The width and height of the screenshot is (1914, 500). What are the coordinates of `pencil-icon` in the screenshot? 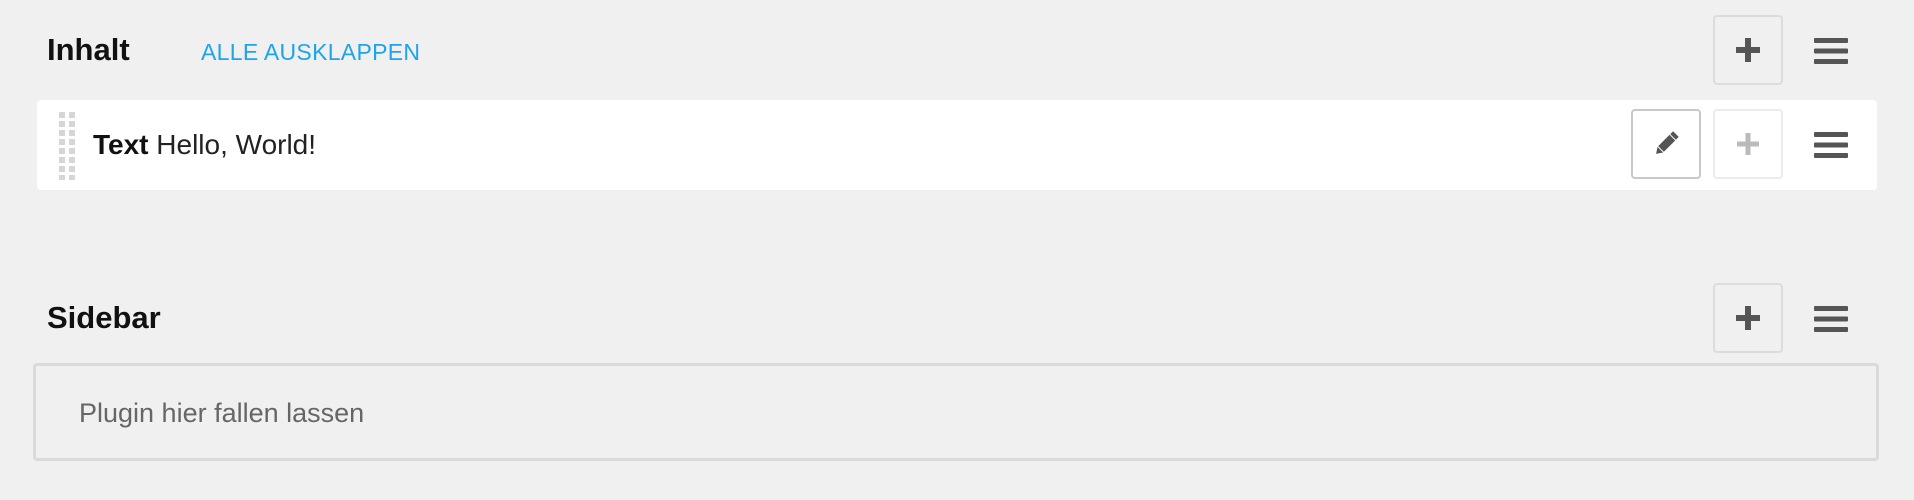 It's located at (1667, 142).